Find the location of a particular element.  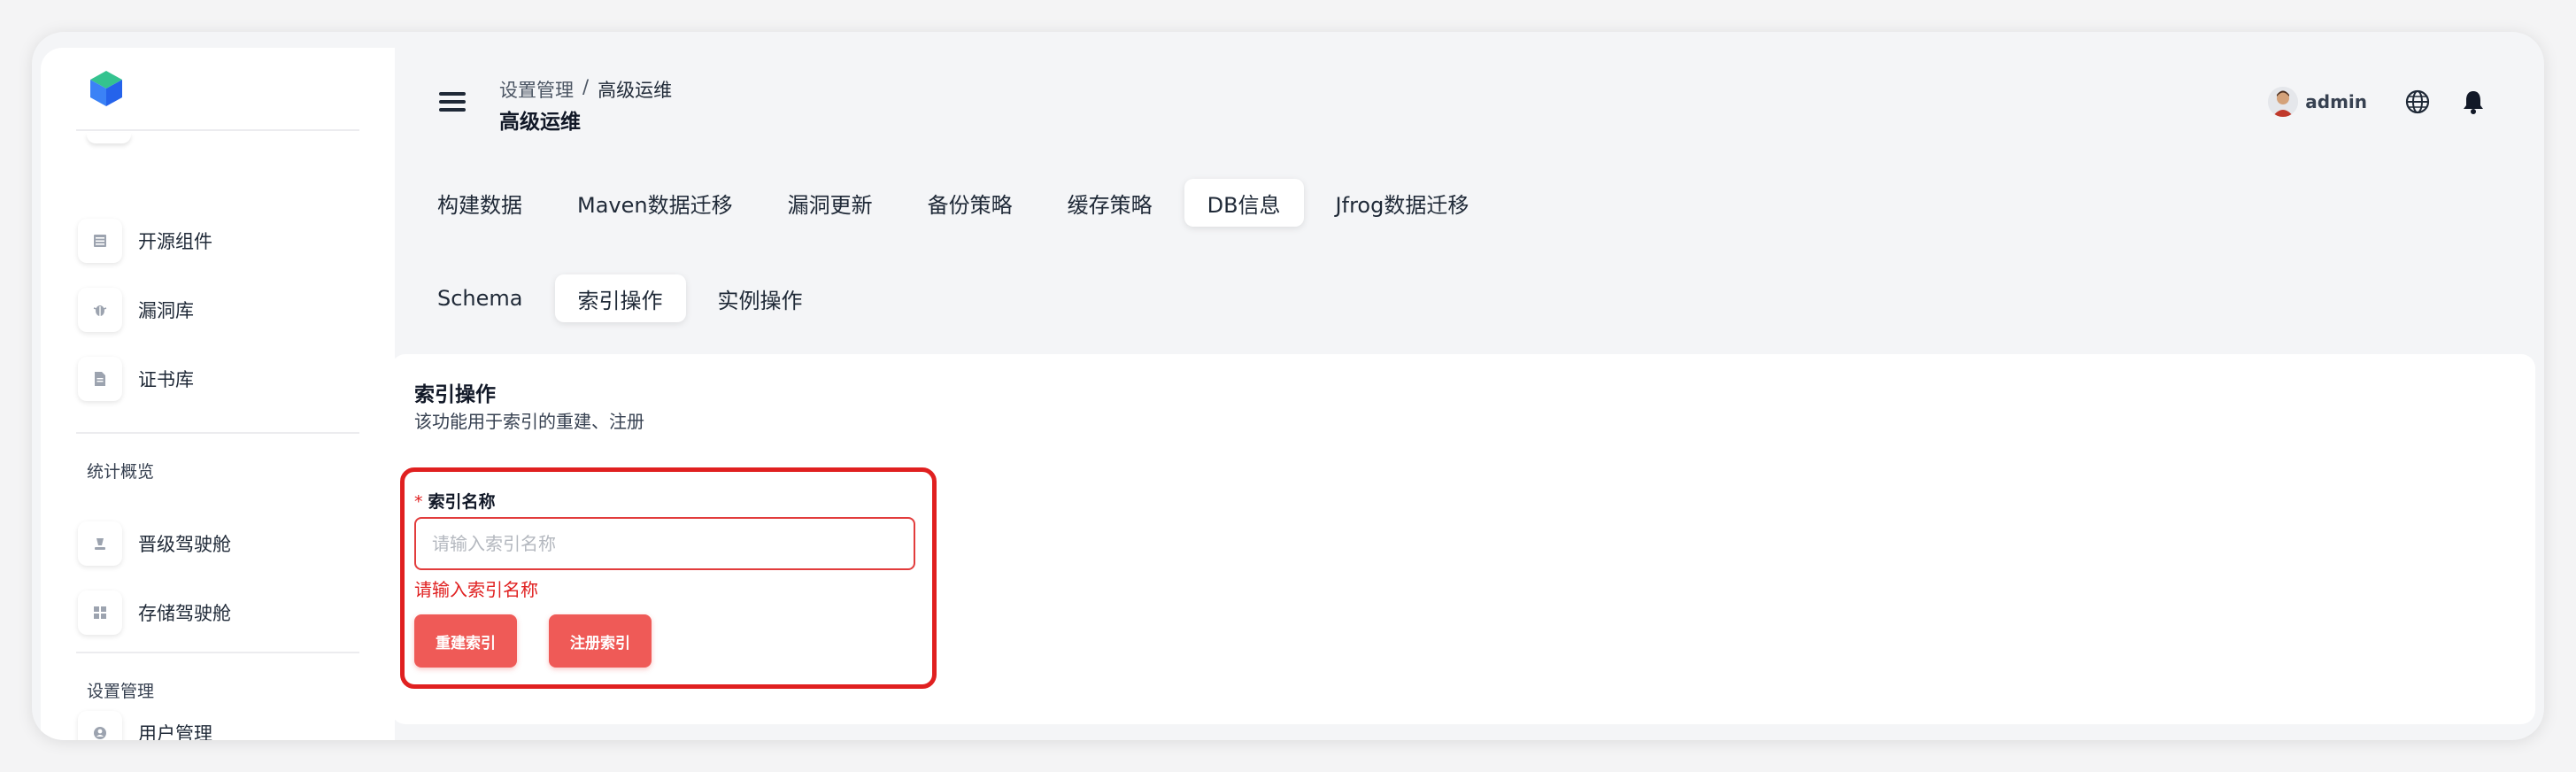

sidebar-section-settings: 设置管理 is located at coordinates (121, 692).